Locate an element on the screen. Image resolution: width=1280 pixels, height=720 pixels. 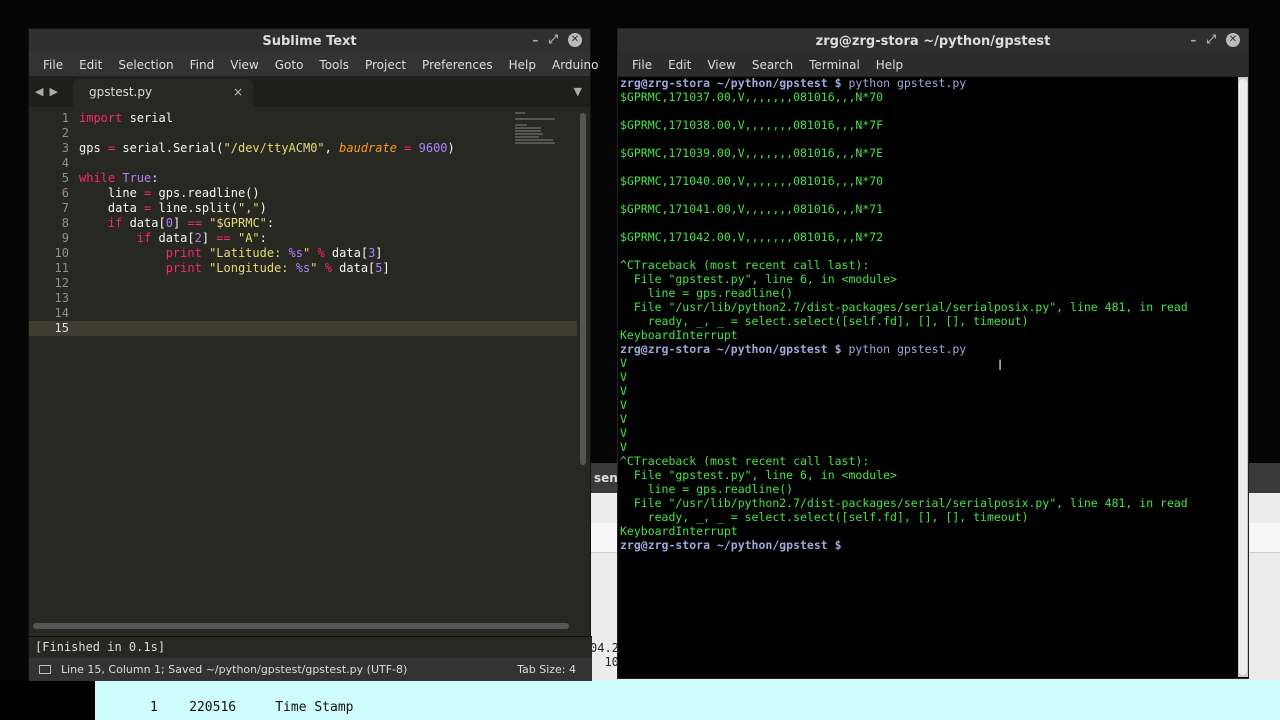
menu-find: Find is located at coordinates (202, 65).